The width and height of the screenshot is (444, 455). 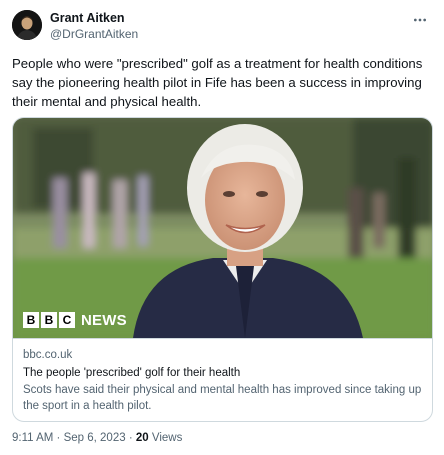 I want to click on views-label: Views, so click(x=167, y=438).